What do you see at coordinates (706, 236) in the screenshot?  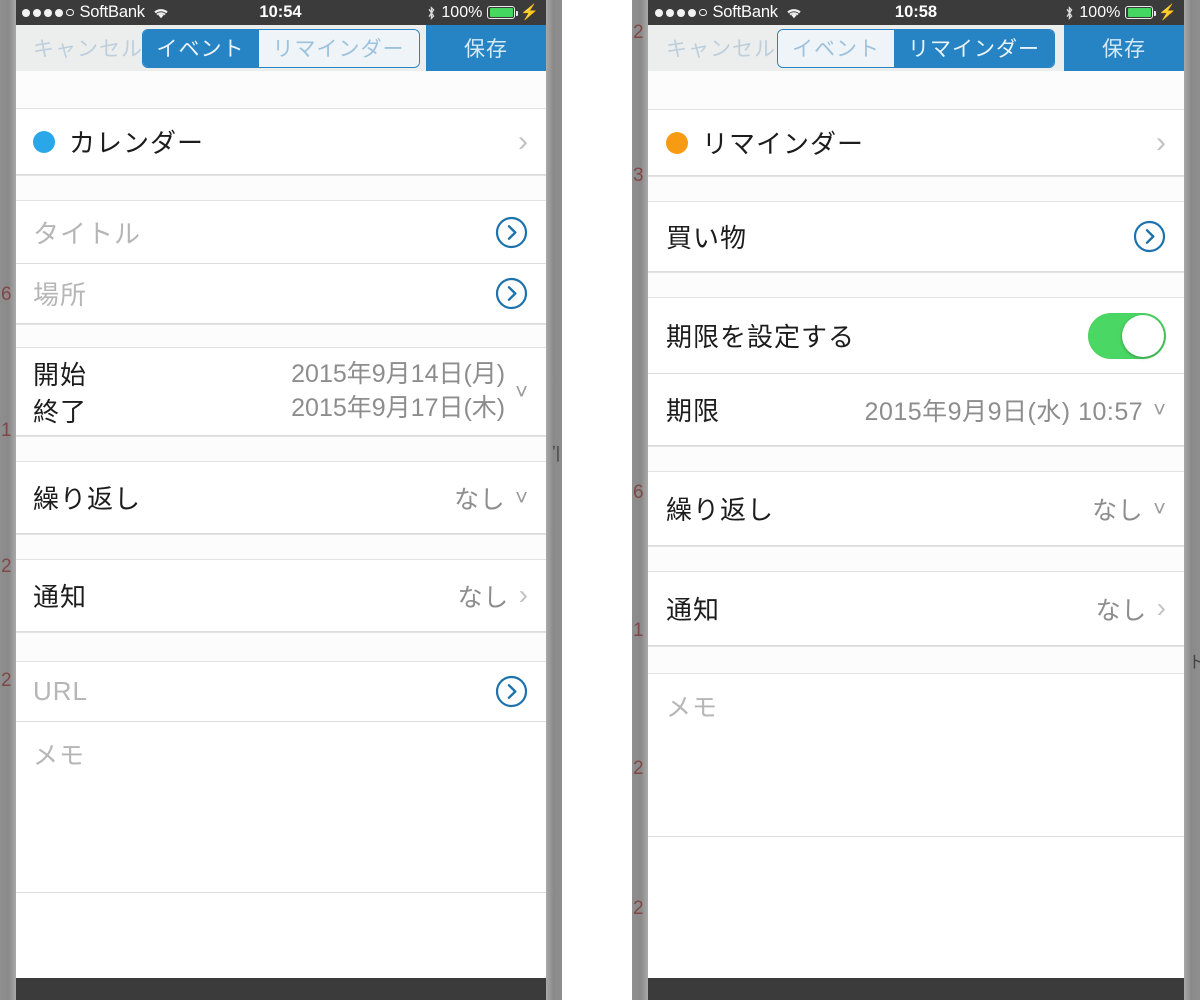 I see `title-input-value: 買い物` at bounding box center [706, 236].